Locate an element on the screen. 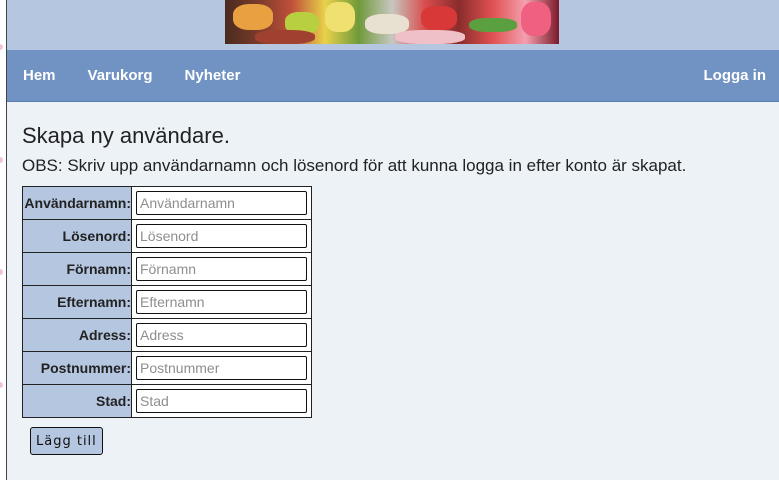  page-title: Skapa ny användare. is located at coordinates (126, 135).